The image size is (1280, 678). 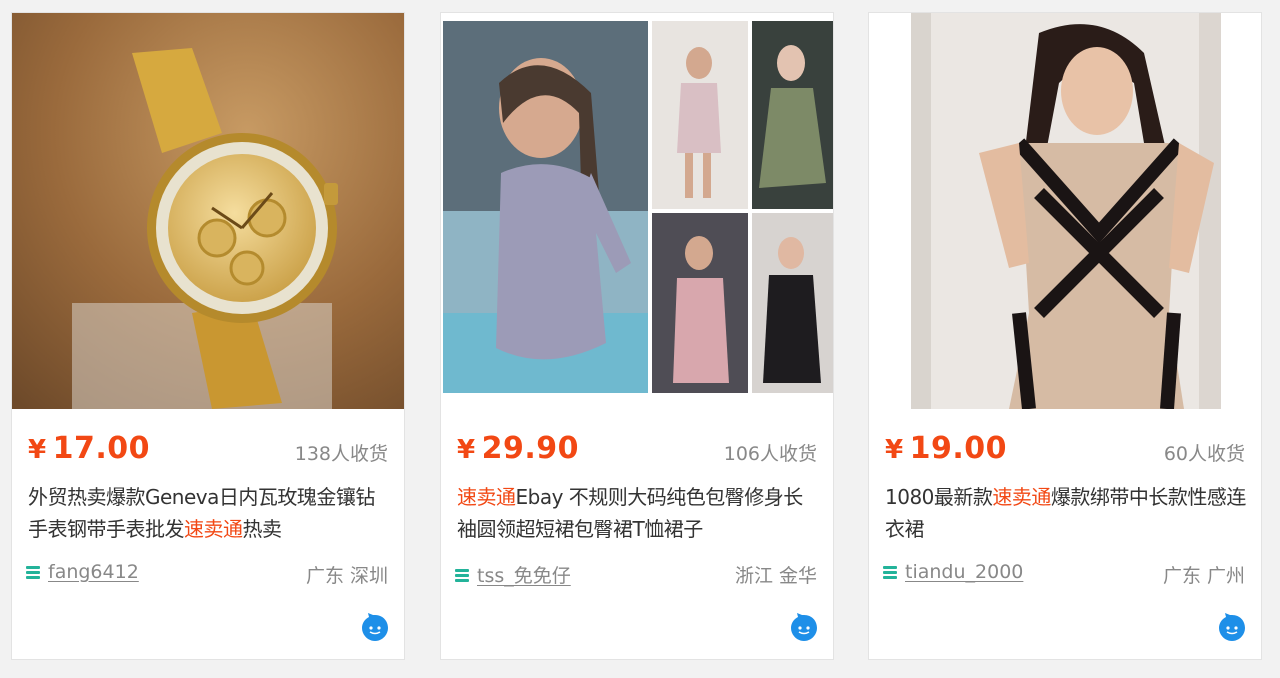 I want to click on product-price: ¥17.00, so click(x=89, y=448).